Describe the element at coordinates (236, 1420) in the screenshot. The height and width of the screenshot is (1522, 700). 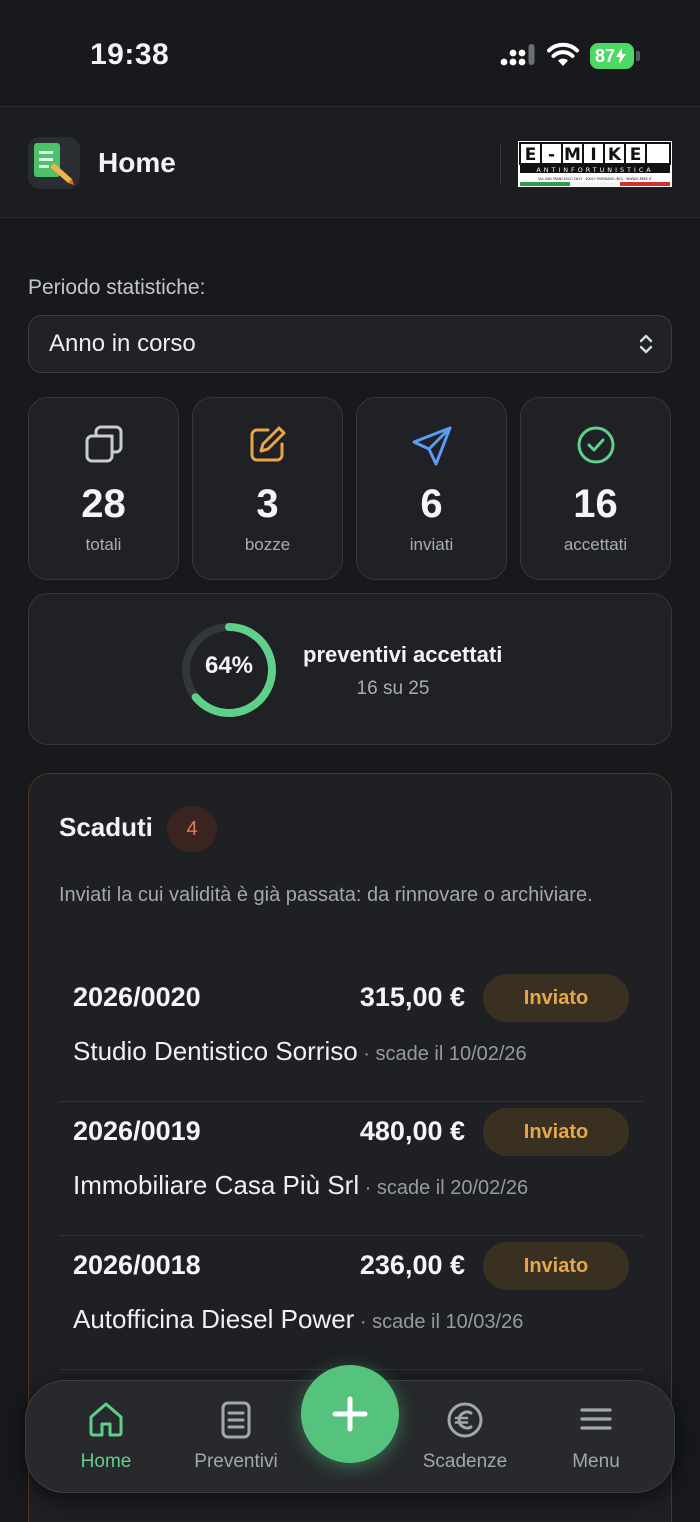
I see `document-icon` at that location.